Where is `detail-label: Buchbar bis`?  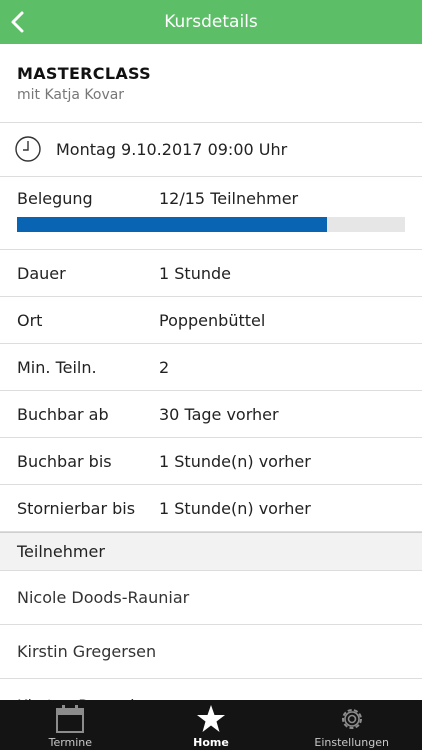
detail-label: Buchbar bis is located at coordinates (64, 461).